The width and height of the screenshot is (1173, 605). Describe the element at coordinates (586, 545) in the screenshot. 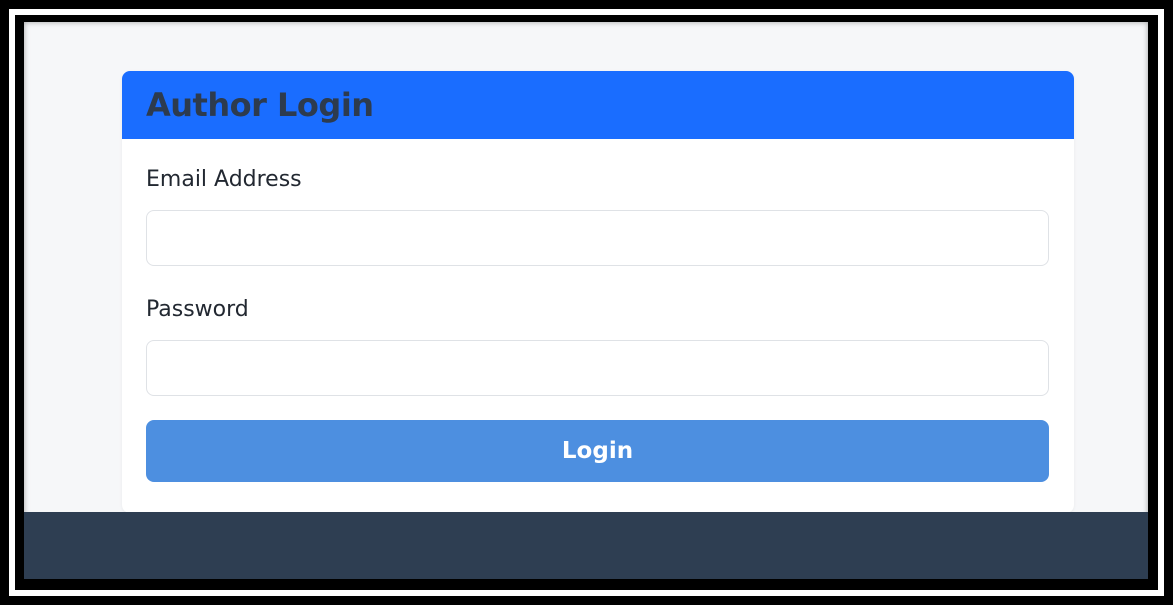

I see `page-footer` at that location.